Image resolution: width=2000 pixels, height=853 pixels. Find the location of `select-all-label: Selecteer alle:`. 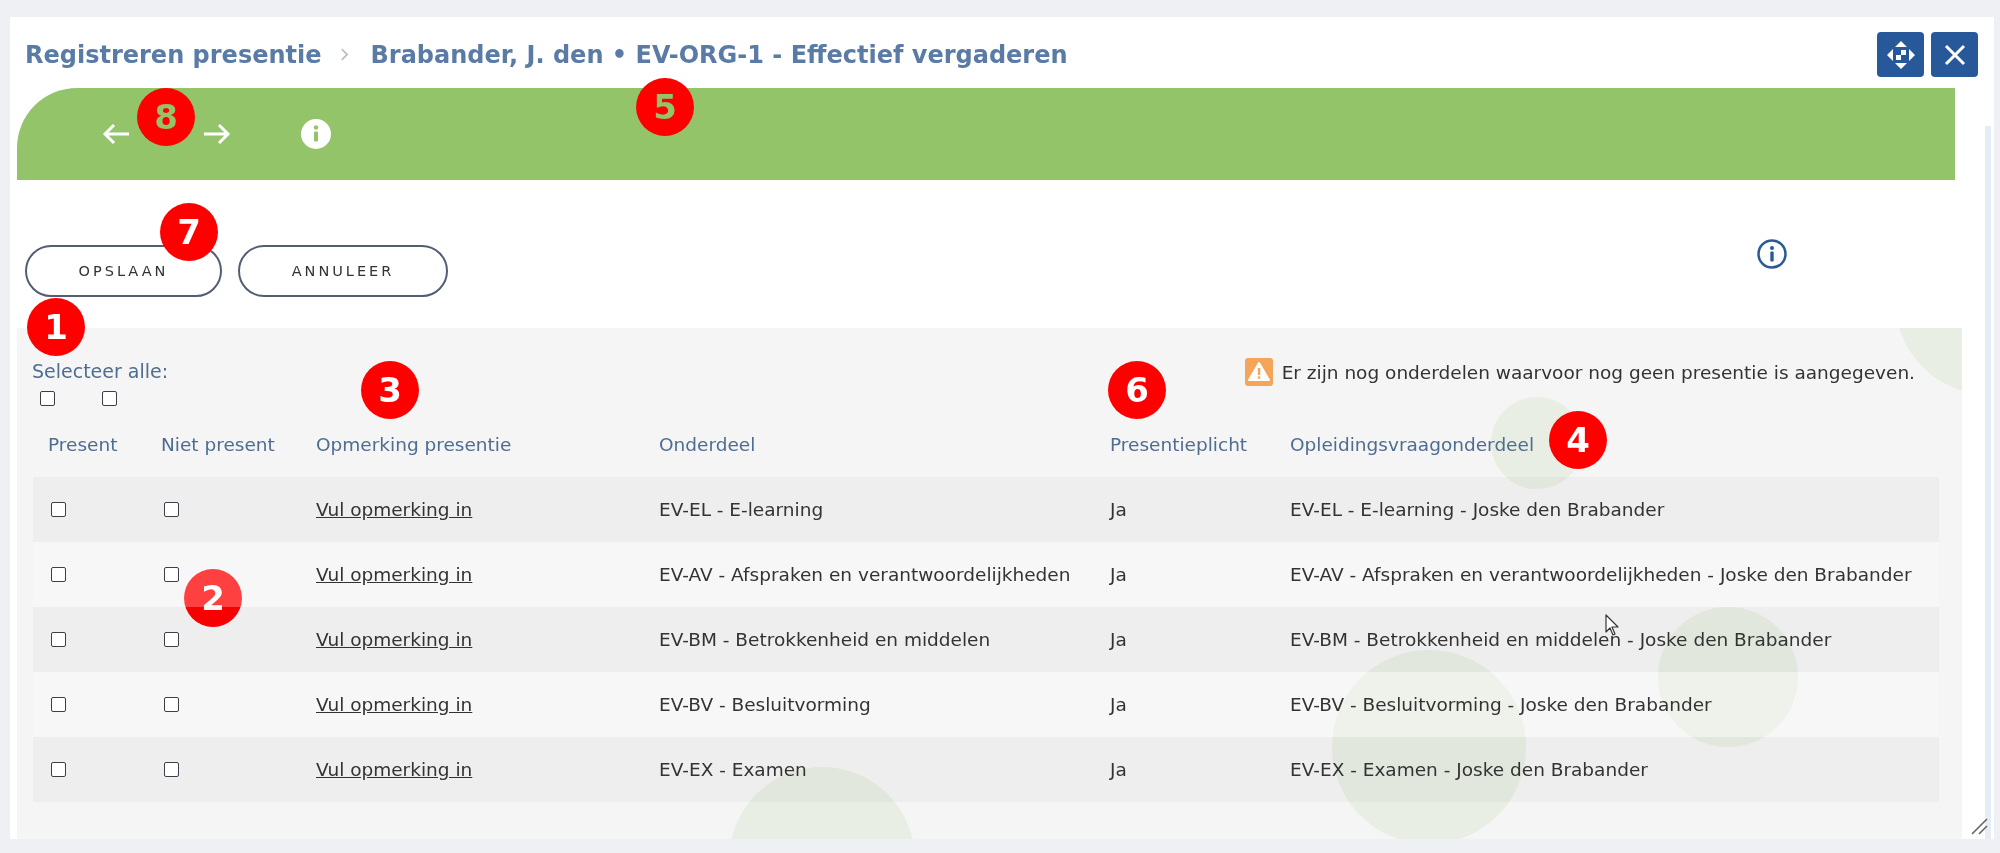

select-all-label: Selecteer alle: is located at coordinates (100, 371).